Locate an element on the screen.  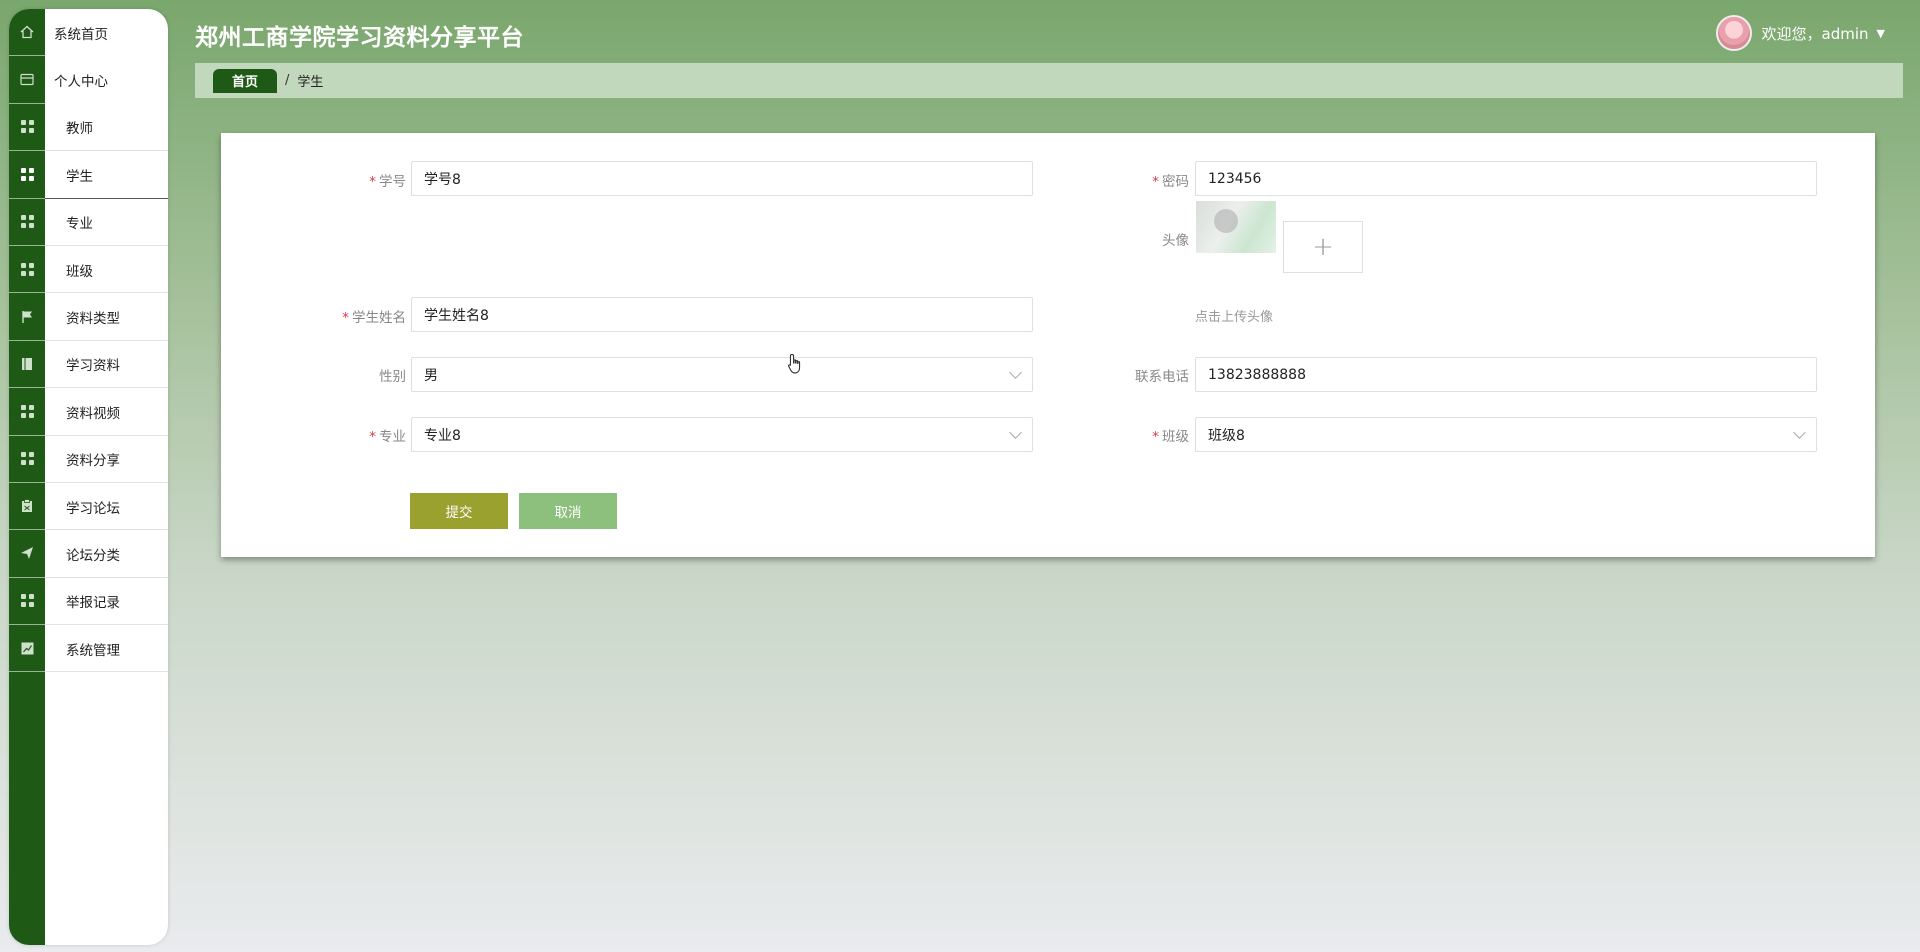
flag-icon is located at coordinates (27, 317).